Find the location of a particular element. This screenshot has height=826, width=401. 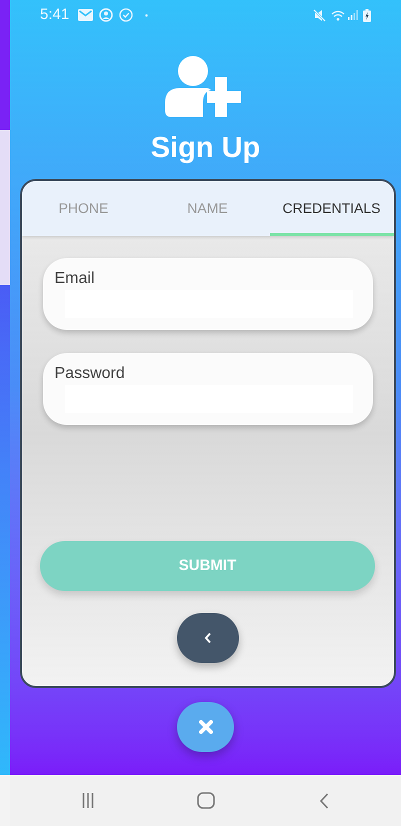

field-label: Password is located at coordinates (90, 374).